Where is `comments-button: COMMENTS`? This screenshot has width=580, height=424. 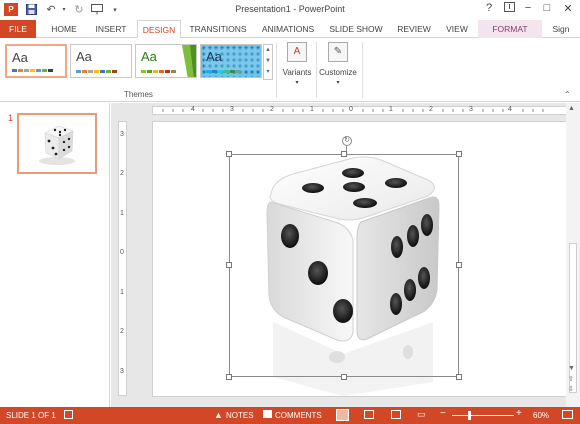
comments-button: COMMENTS is located at coordinates (298, 415).